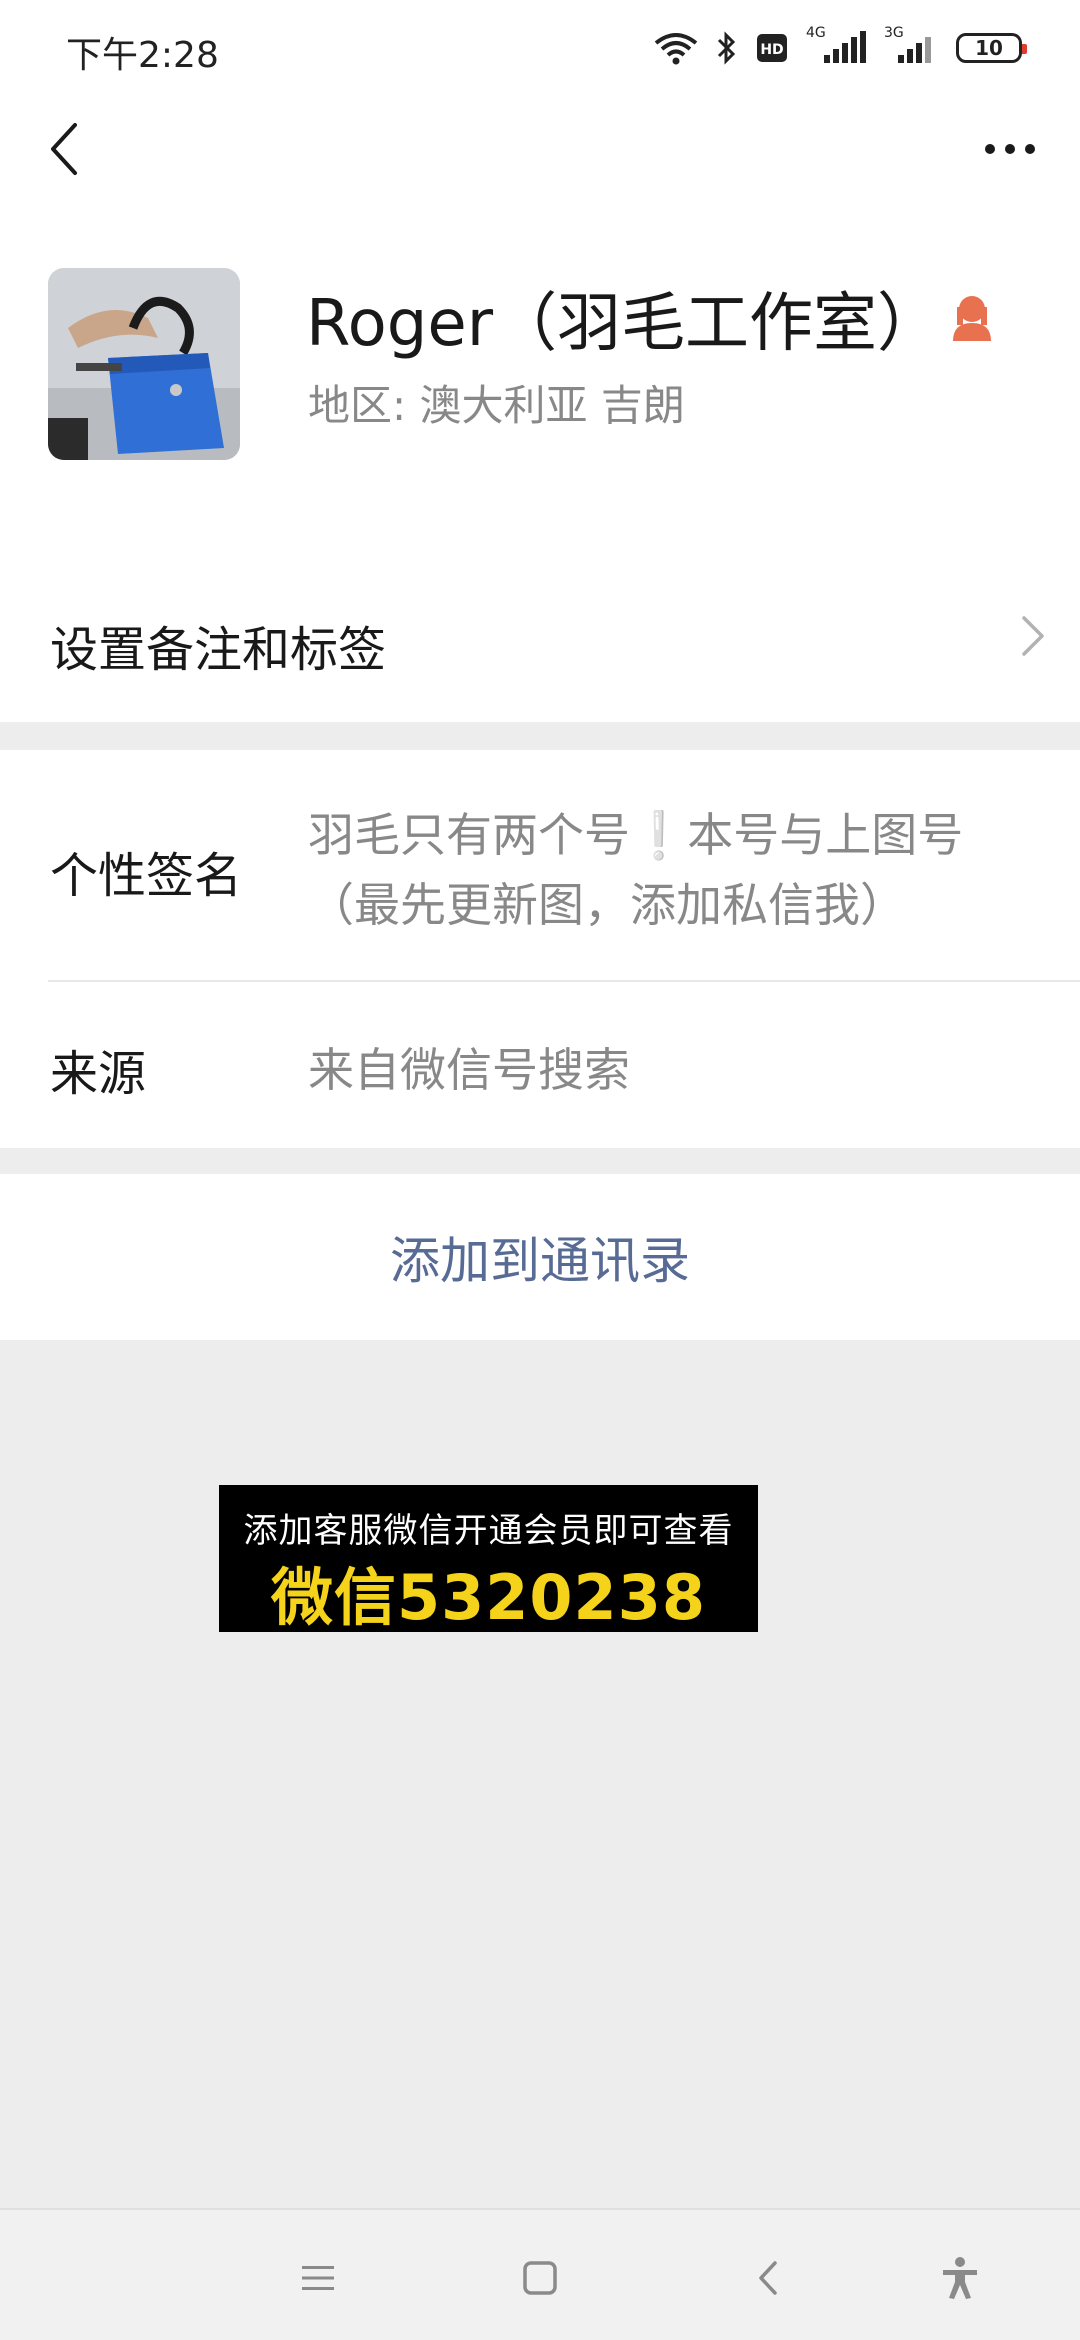 Image resolution: width=1080 pixels, height=2340 pixels. I want to click on menu-button, so click(318, 2278).